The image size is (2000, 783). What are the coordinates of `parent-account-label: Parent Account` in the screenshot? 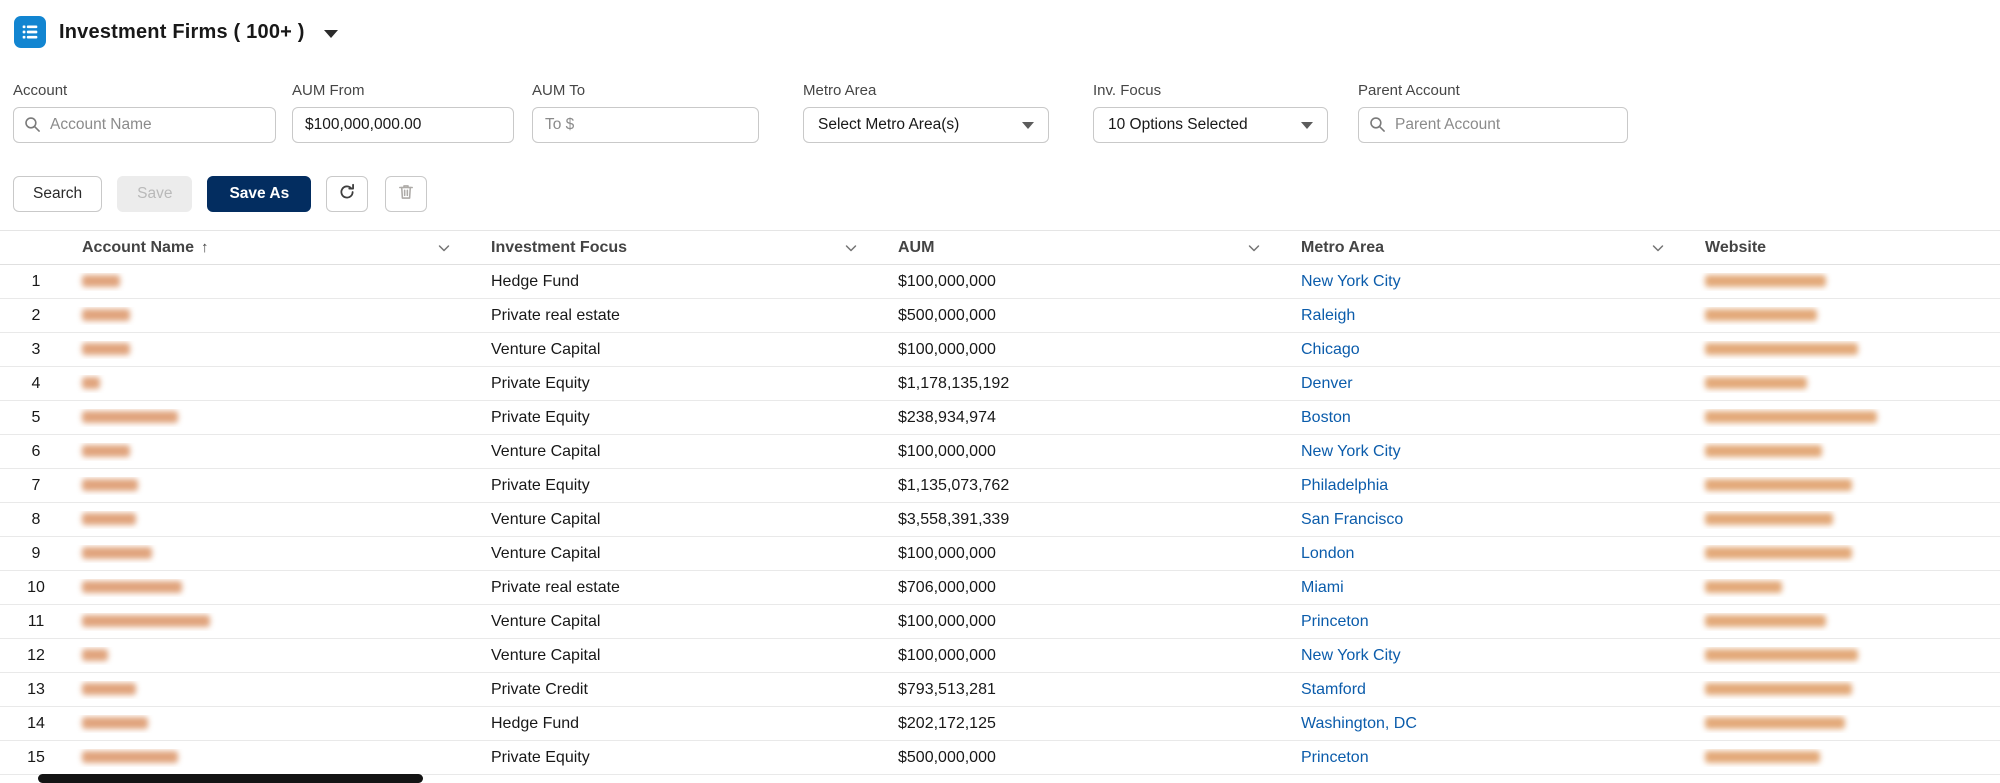 It's located at (1409, 90).